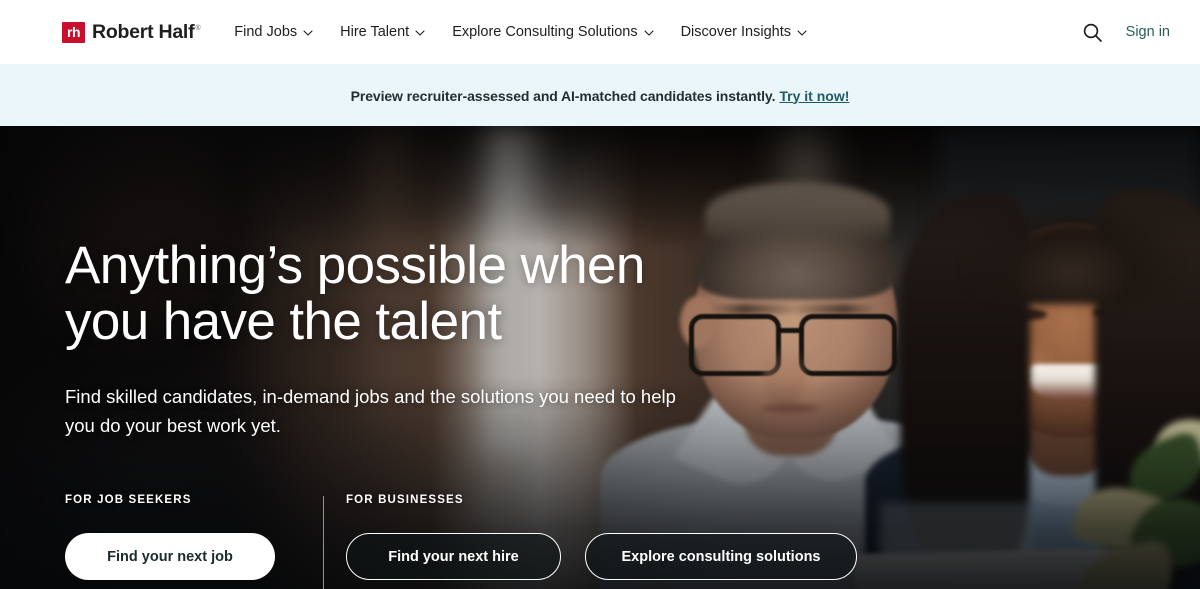 This screenshot has width=1200, height=589. I want to click on logo-trademark: ®, so click(198, 28).